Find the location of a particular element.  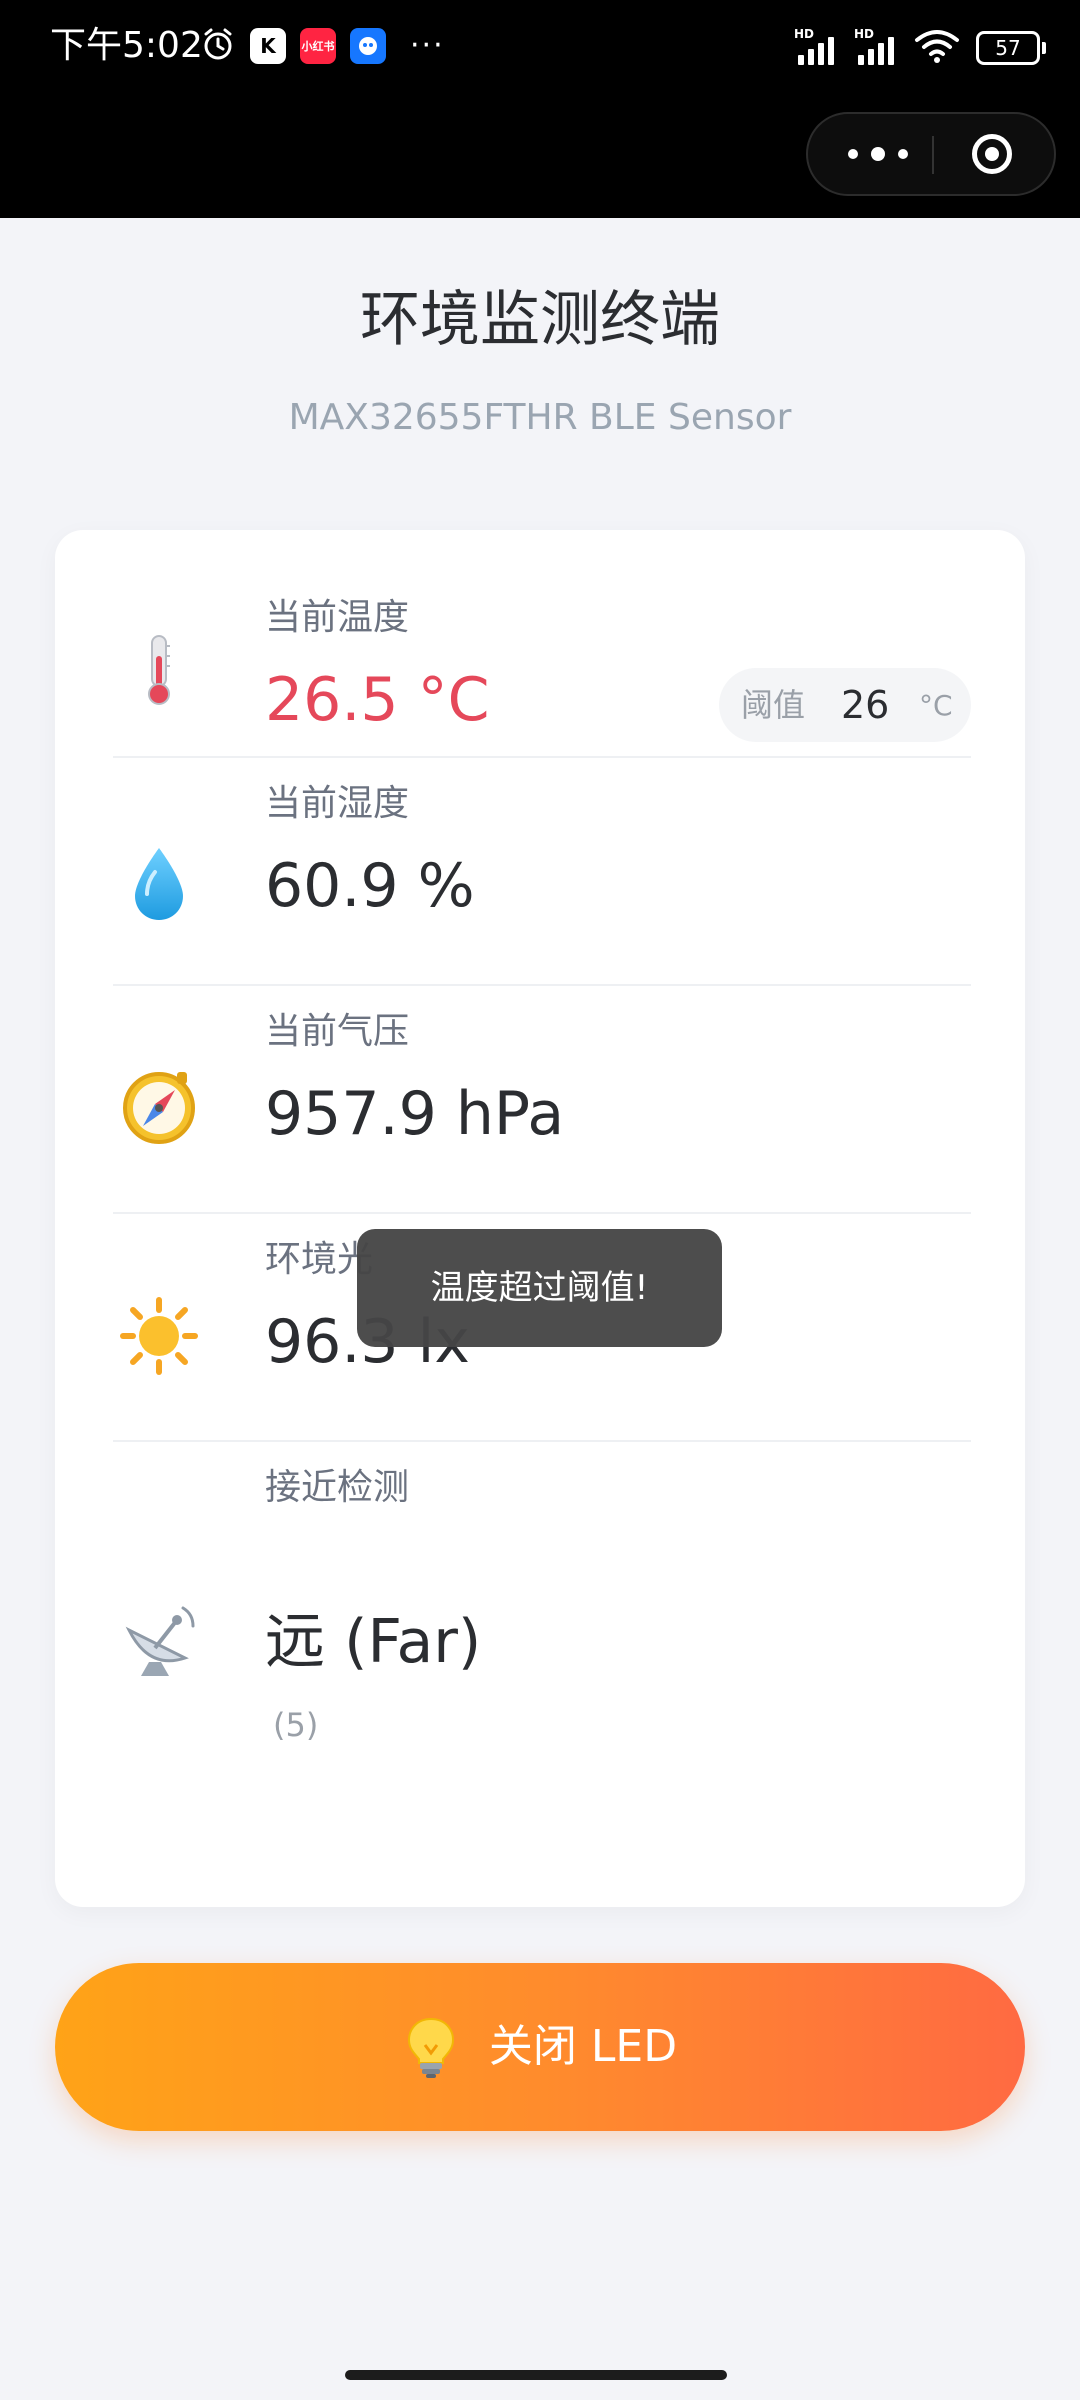

light-bulb-icon is located at coordinates (431, 2047).